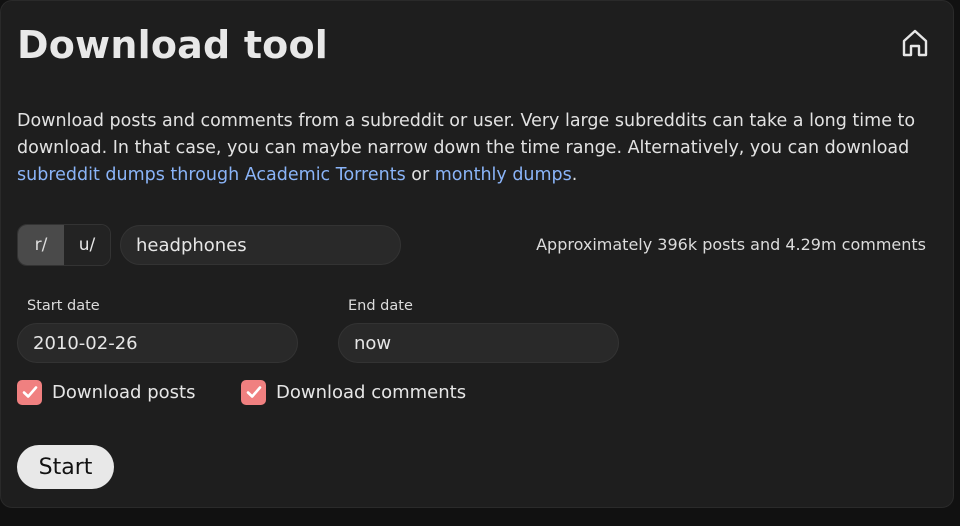  I want to click on home-button, so click(915, 43).